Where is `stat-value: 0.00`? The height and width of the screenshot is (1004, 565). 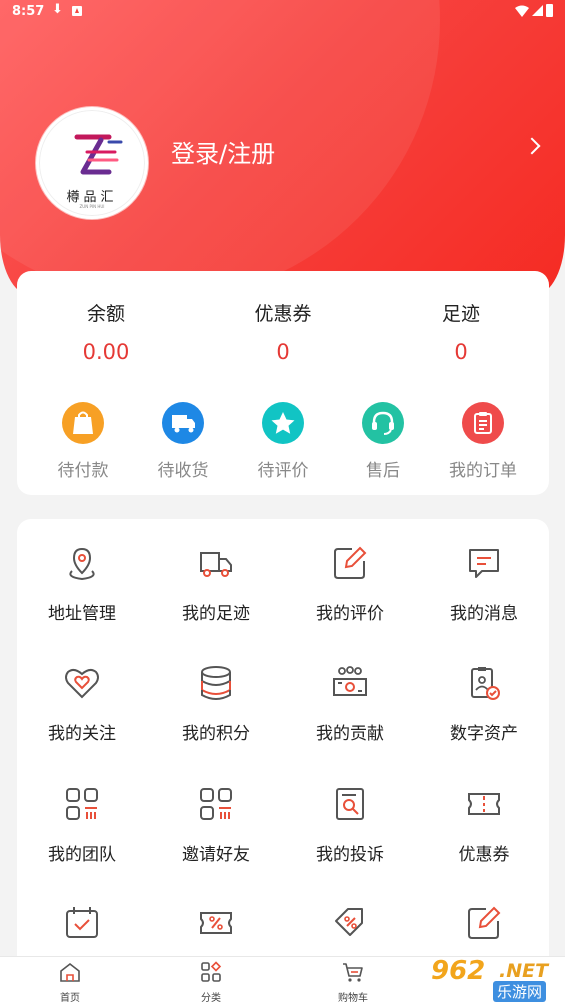
stat-value: 0.00 is located at coordinates (106, 352).